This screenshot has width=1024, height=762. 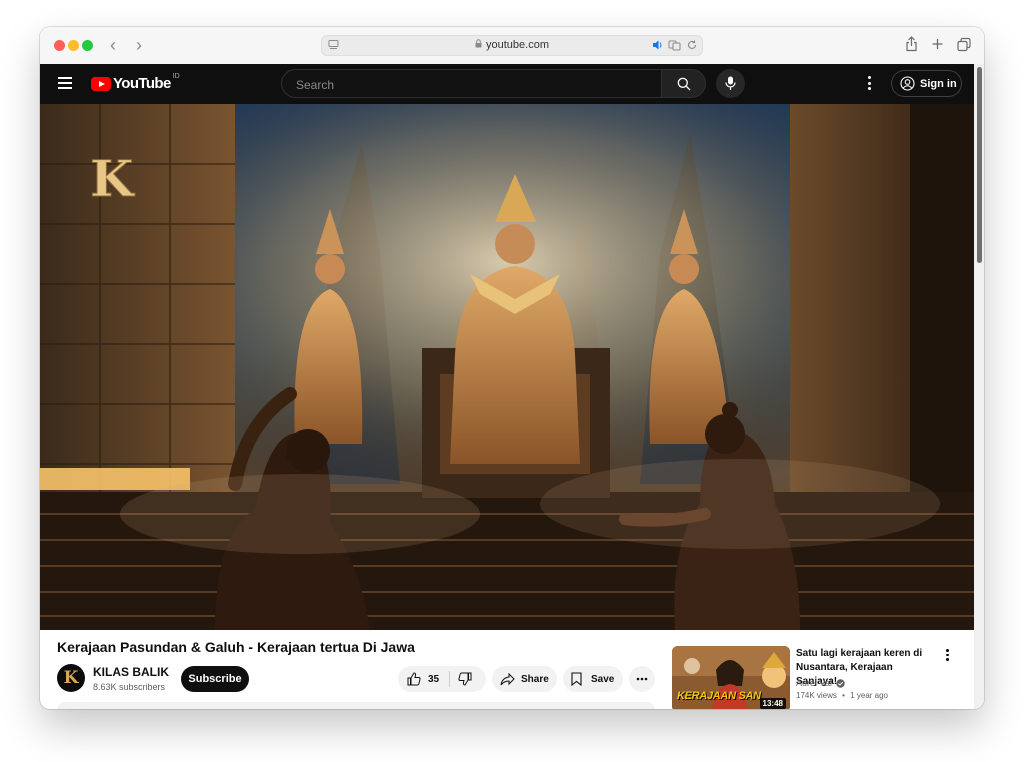 I want to click on browser-toolbar: ‹ › youtube.com, so click(x=512, y=46).